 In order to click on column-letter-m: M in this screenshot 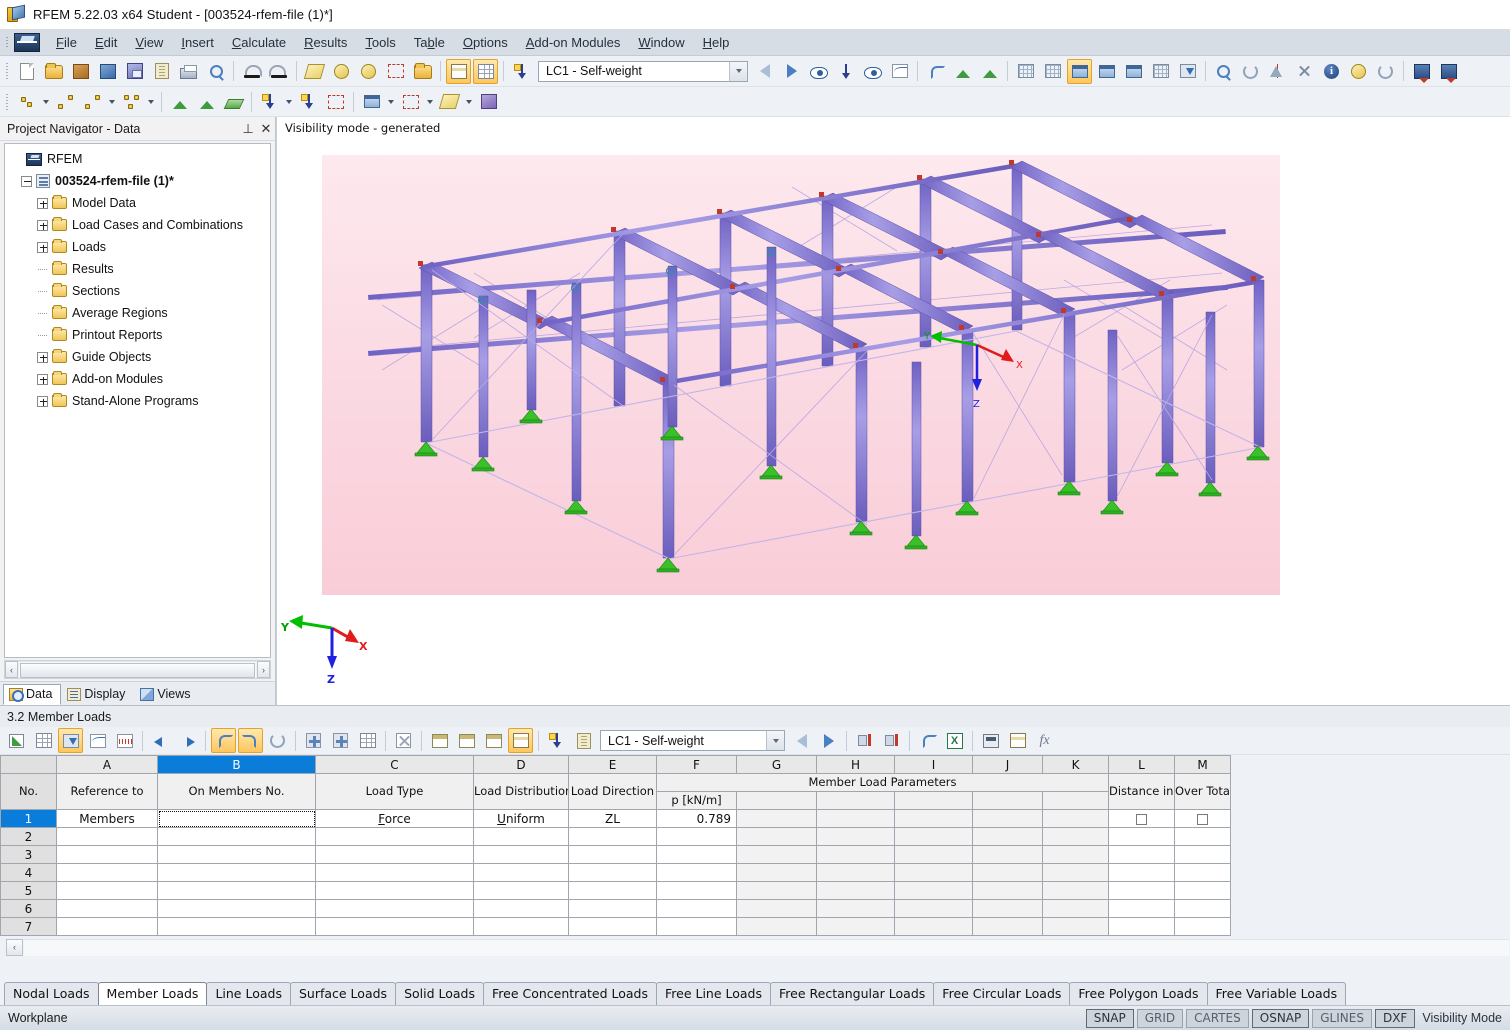, I will do `click(1202, 764)`.